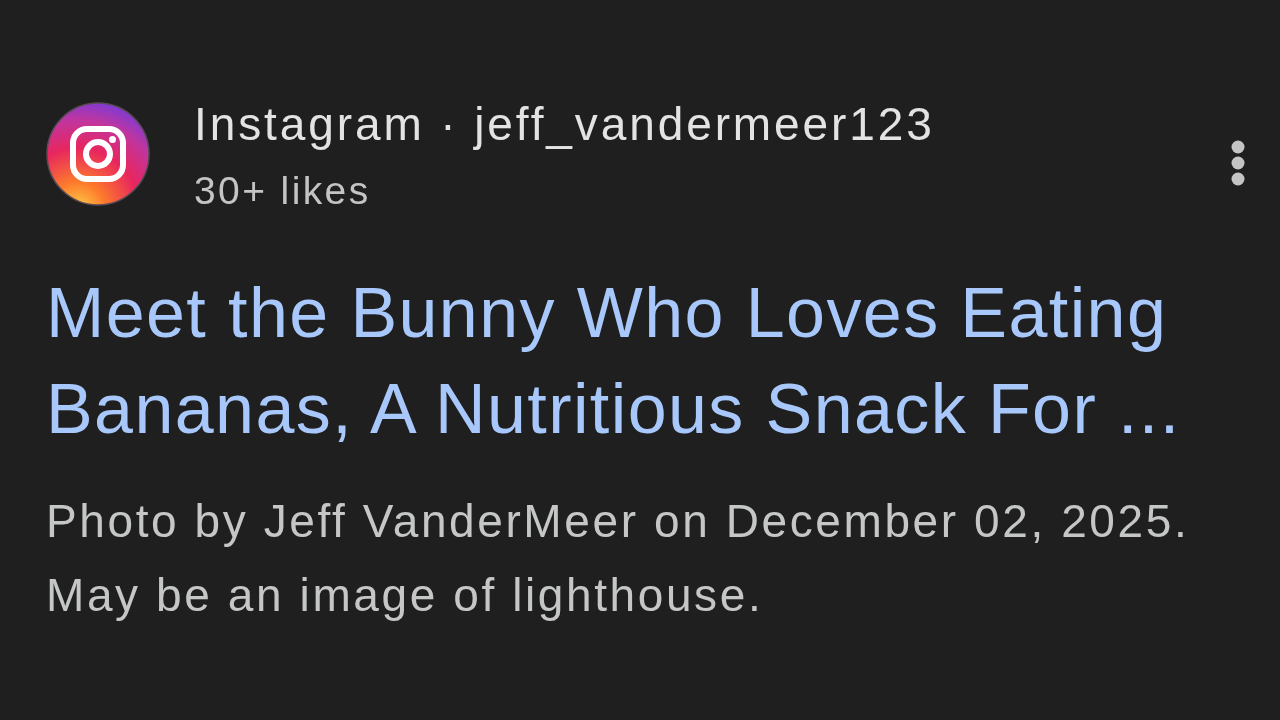  What do you see at coordinates (283, 191) in the screenshot?
I see `likes-count: 30+ likes` at bounding box center [283, 191].